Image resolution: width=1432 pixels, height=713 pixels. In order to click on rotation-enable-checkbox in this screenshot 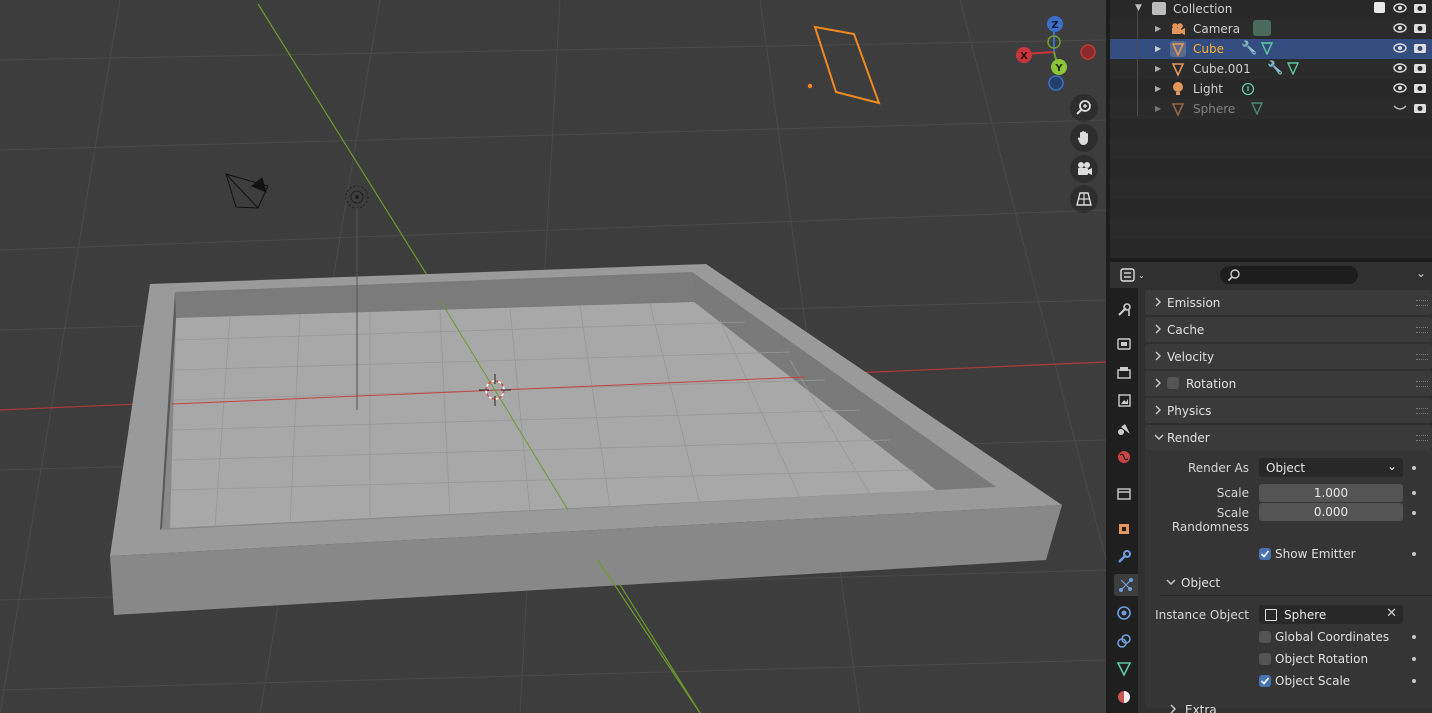, I will do `click(1173, 383)`.